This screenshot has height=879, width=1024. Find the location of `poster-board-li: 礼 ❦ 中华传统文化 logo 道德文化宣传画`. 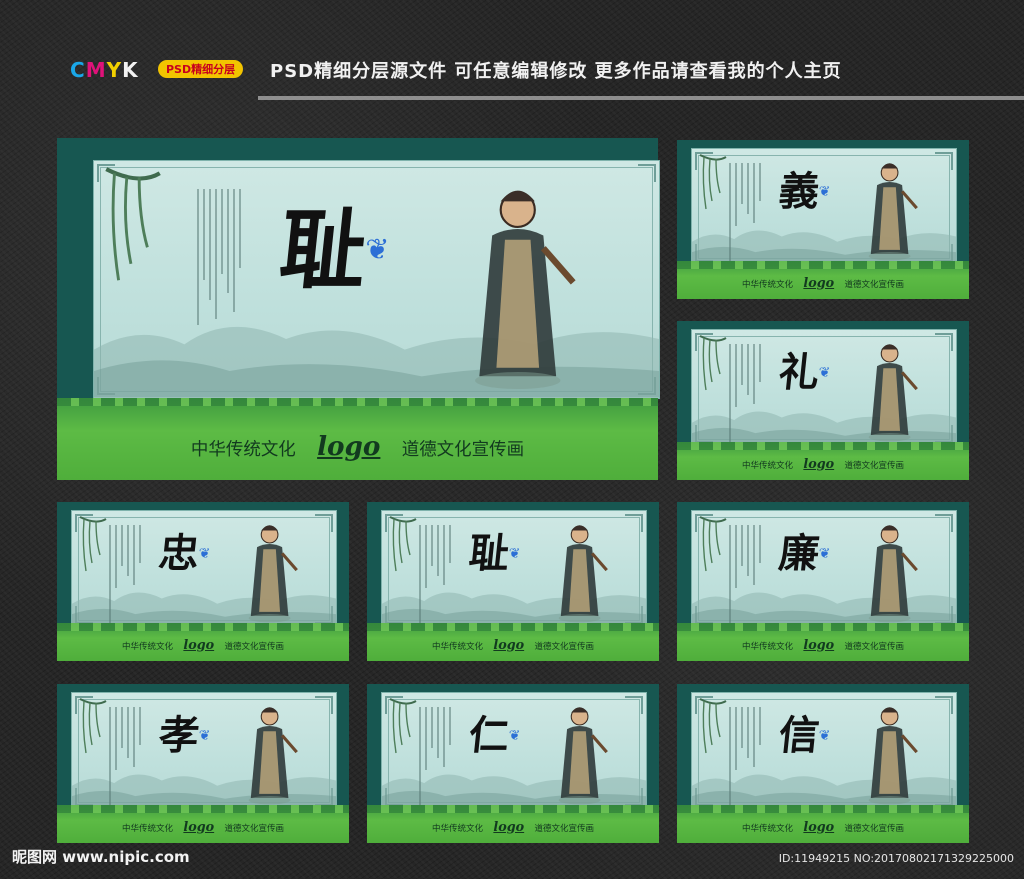

poster-board-li: 礼 ❦ 中华传统文化 logo 道德文化宣传画 is located at coordinates (823, 400).